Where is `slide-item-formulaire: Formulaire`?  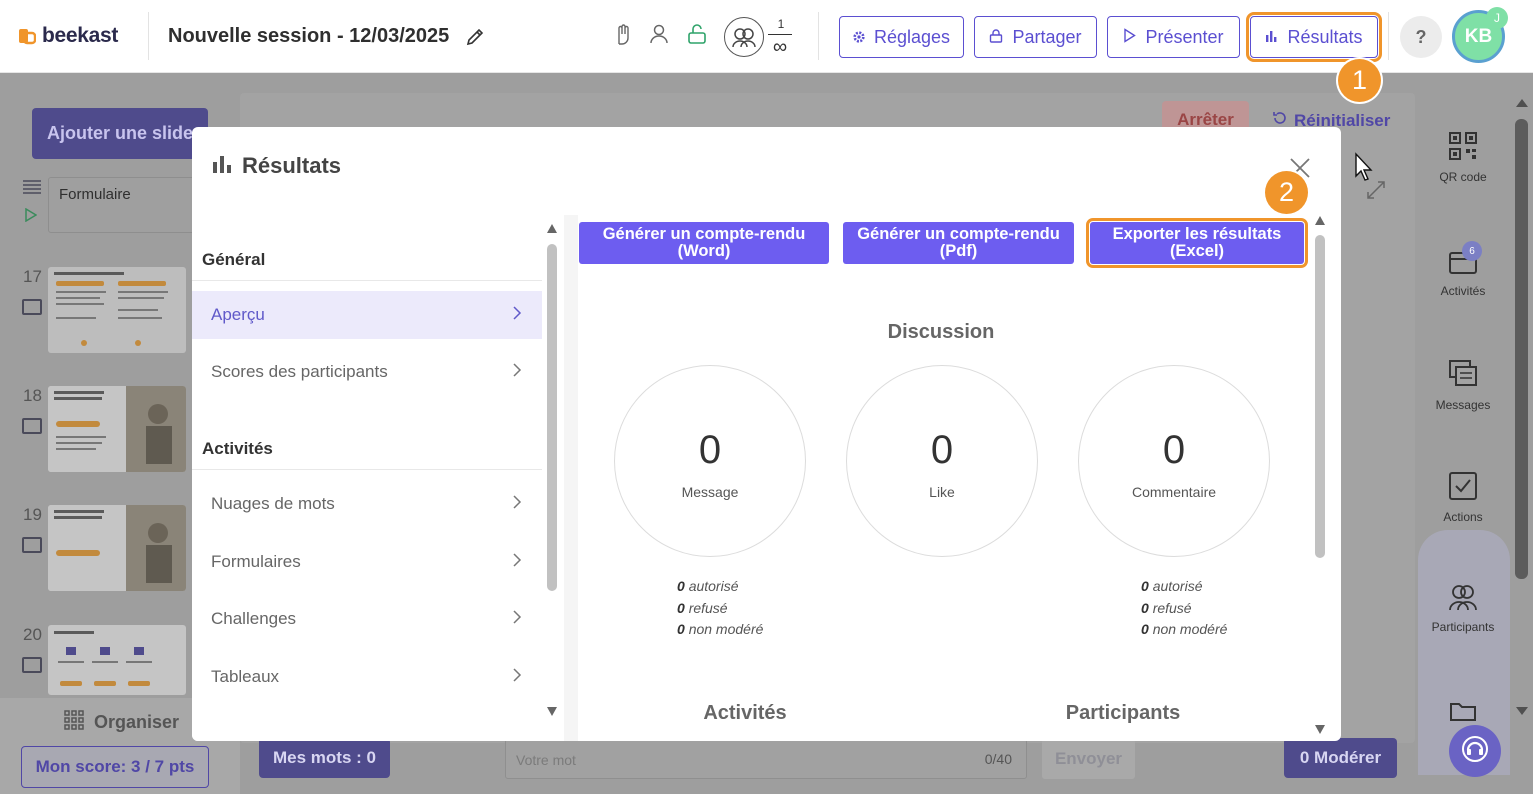 slide-item-formulaire: Formulaire is located at coordinates (109, 207).